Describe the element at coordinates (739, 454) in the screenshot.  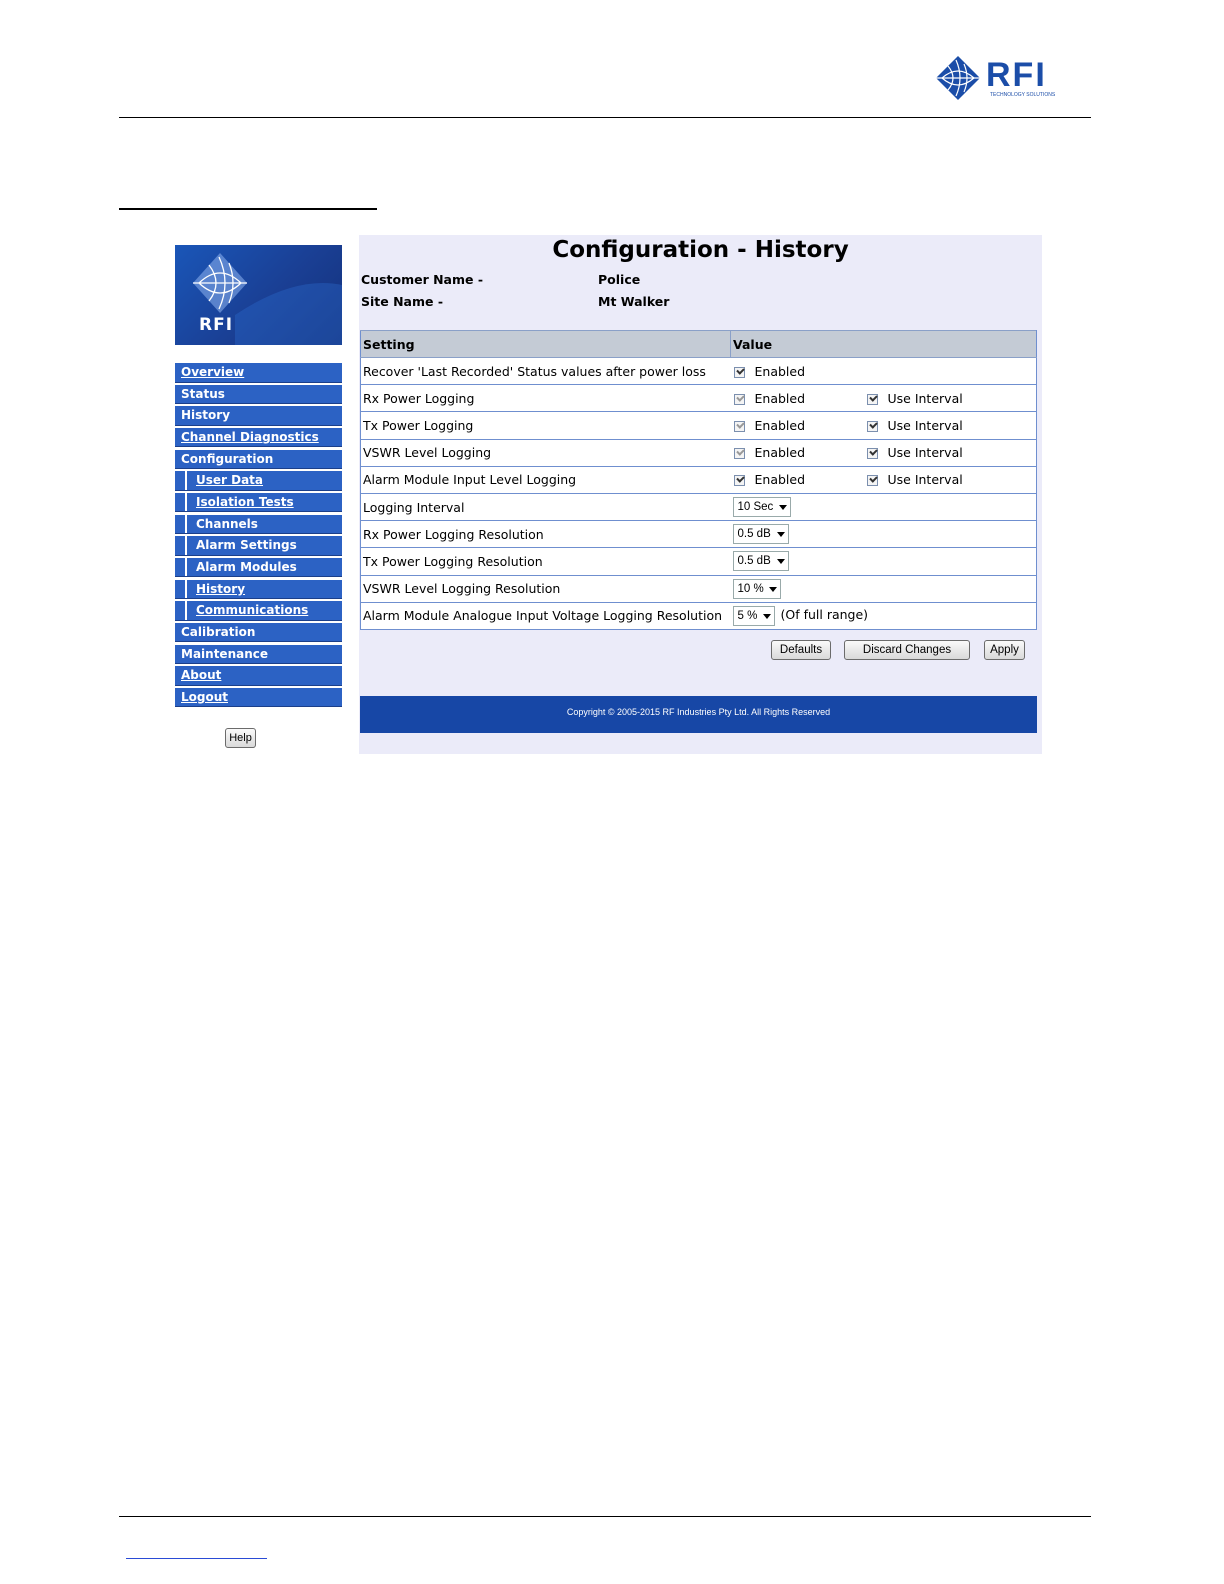
I see `vswr-enabled-checkbox` at that location.